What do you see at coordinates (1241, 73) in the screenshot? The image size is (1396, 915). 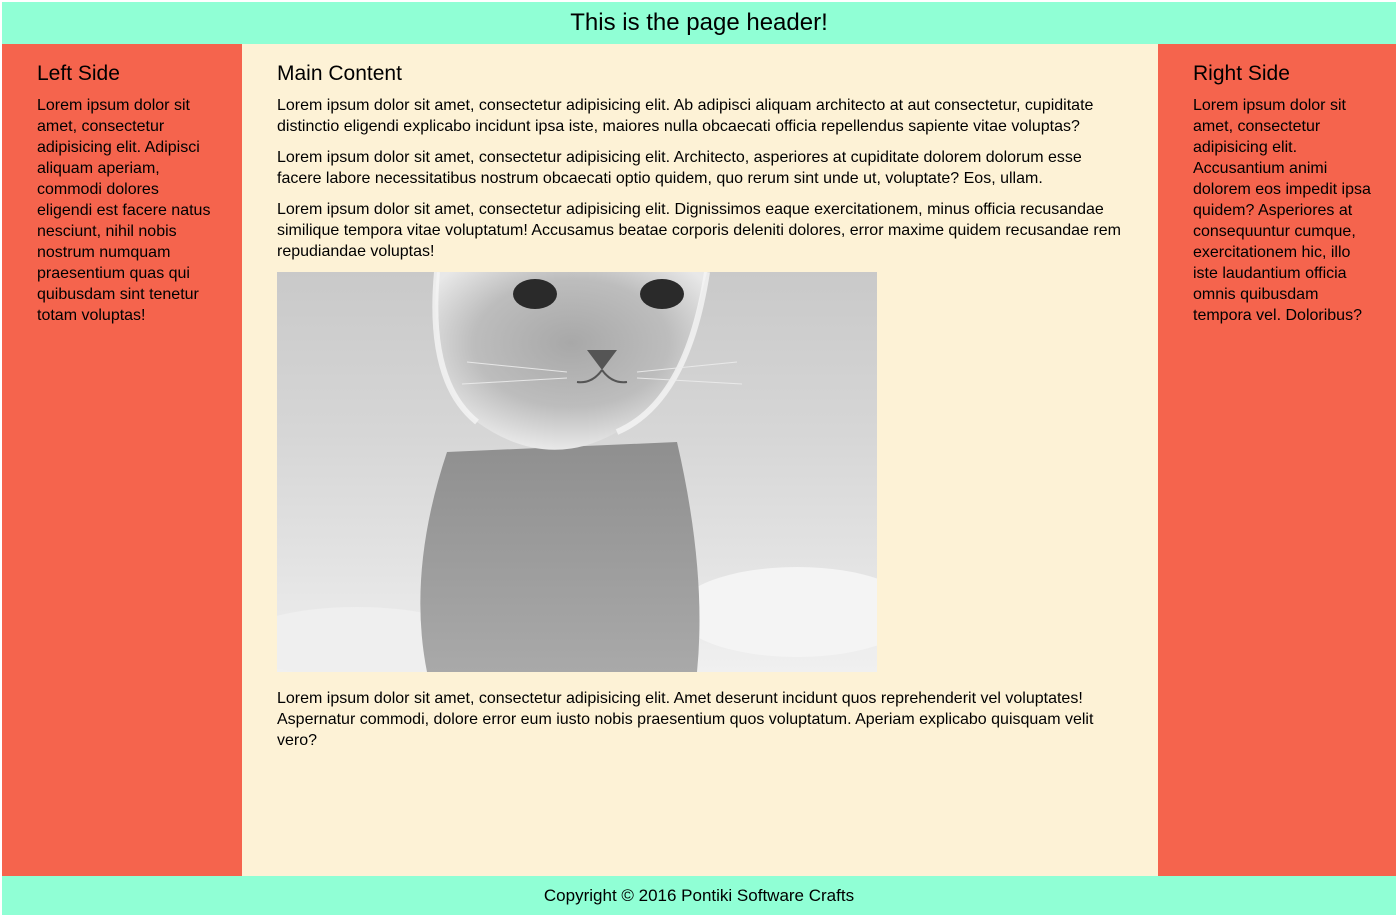 I see `right-sidebar-heading: Right Side` at bounding box center [1241, 73].